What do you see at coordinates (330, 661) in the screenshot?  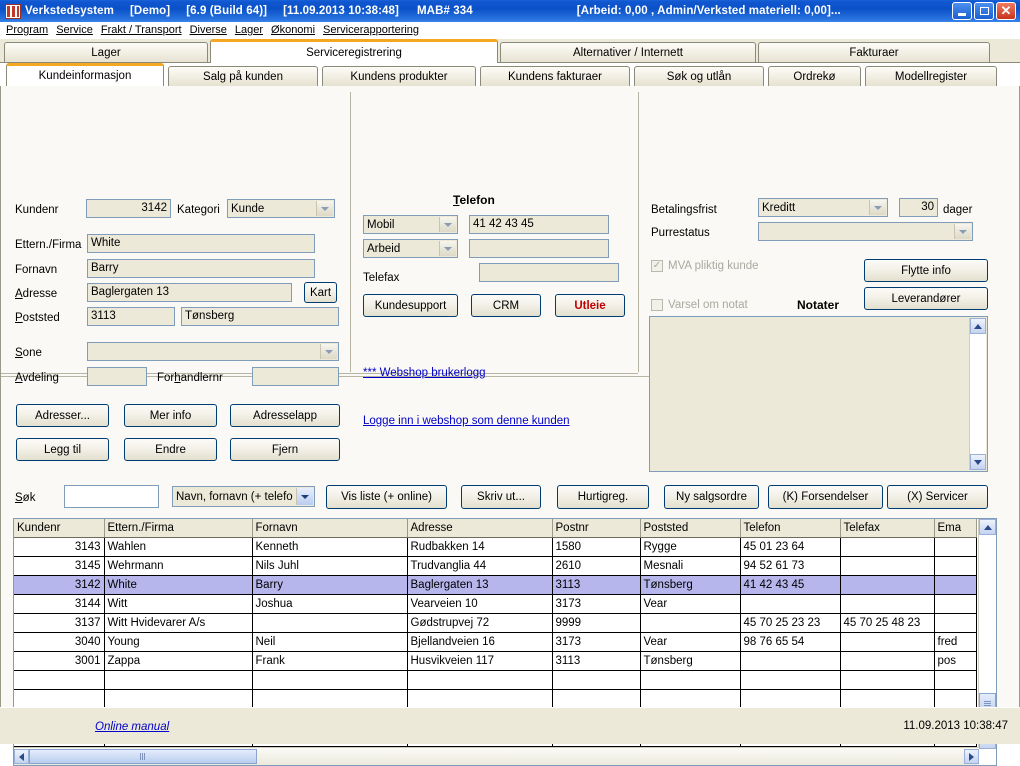 I see `cell-fornavn: Frank` at bounding box center [330, 661].